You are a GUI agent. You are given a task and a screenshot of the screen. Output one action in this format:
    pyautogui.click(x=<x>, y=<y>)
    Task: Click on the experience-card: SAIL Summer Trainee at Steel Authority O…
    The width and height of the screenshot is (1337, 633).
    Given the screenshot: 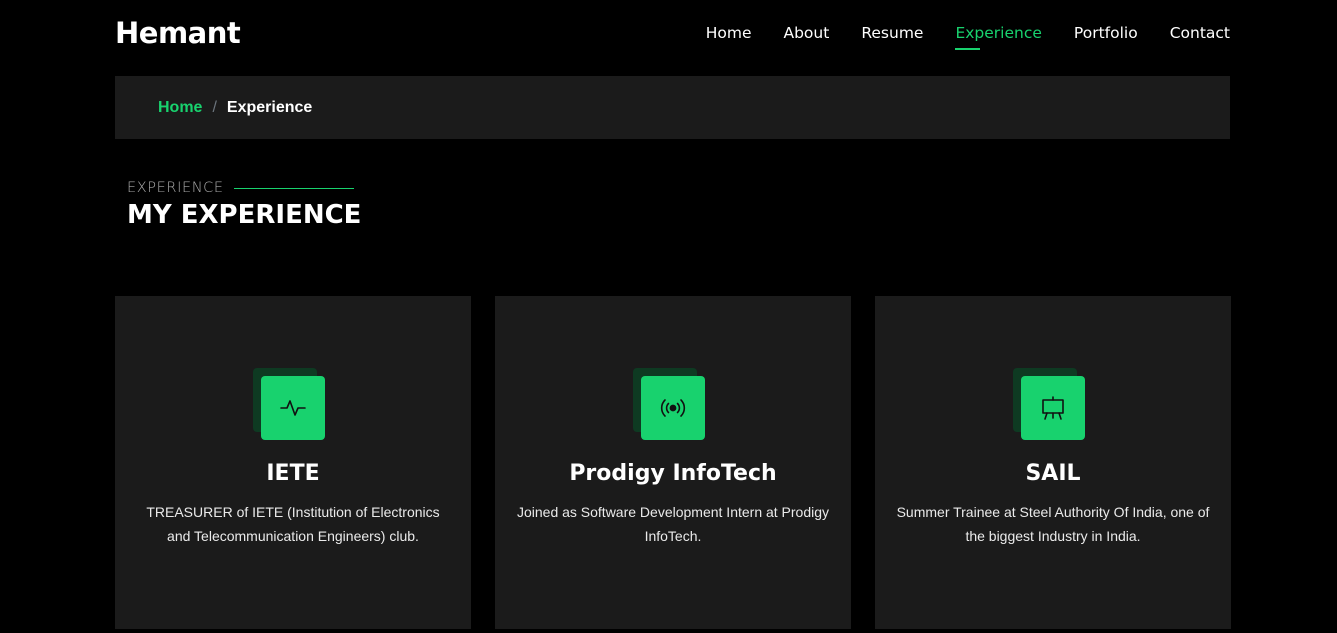 What is the action you would take?
    pyautogui.click(x=1053, y=462)
    